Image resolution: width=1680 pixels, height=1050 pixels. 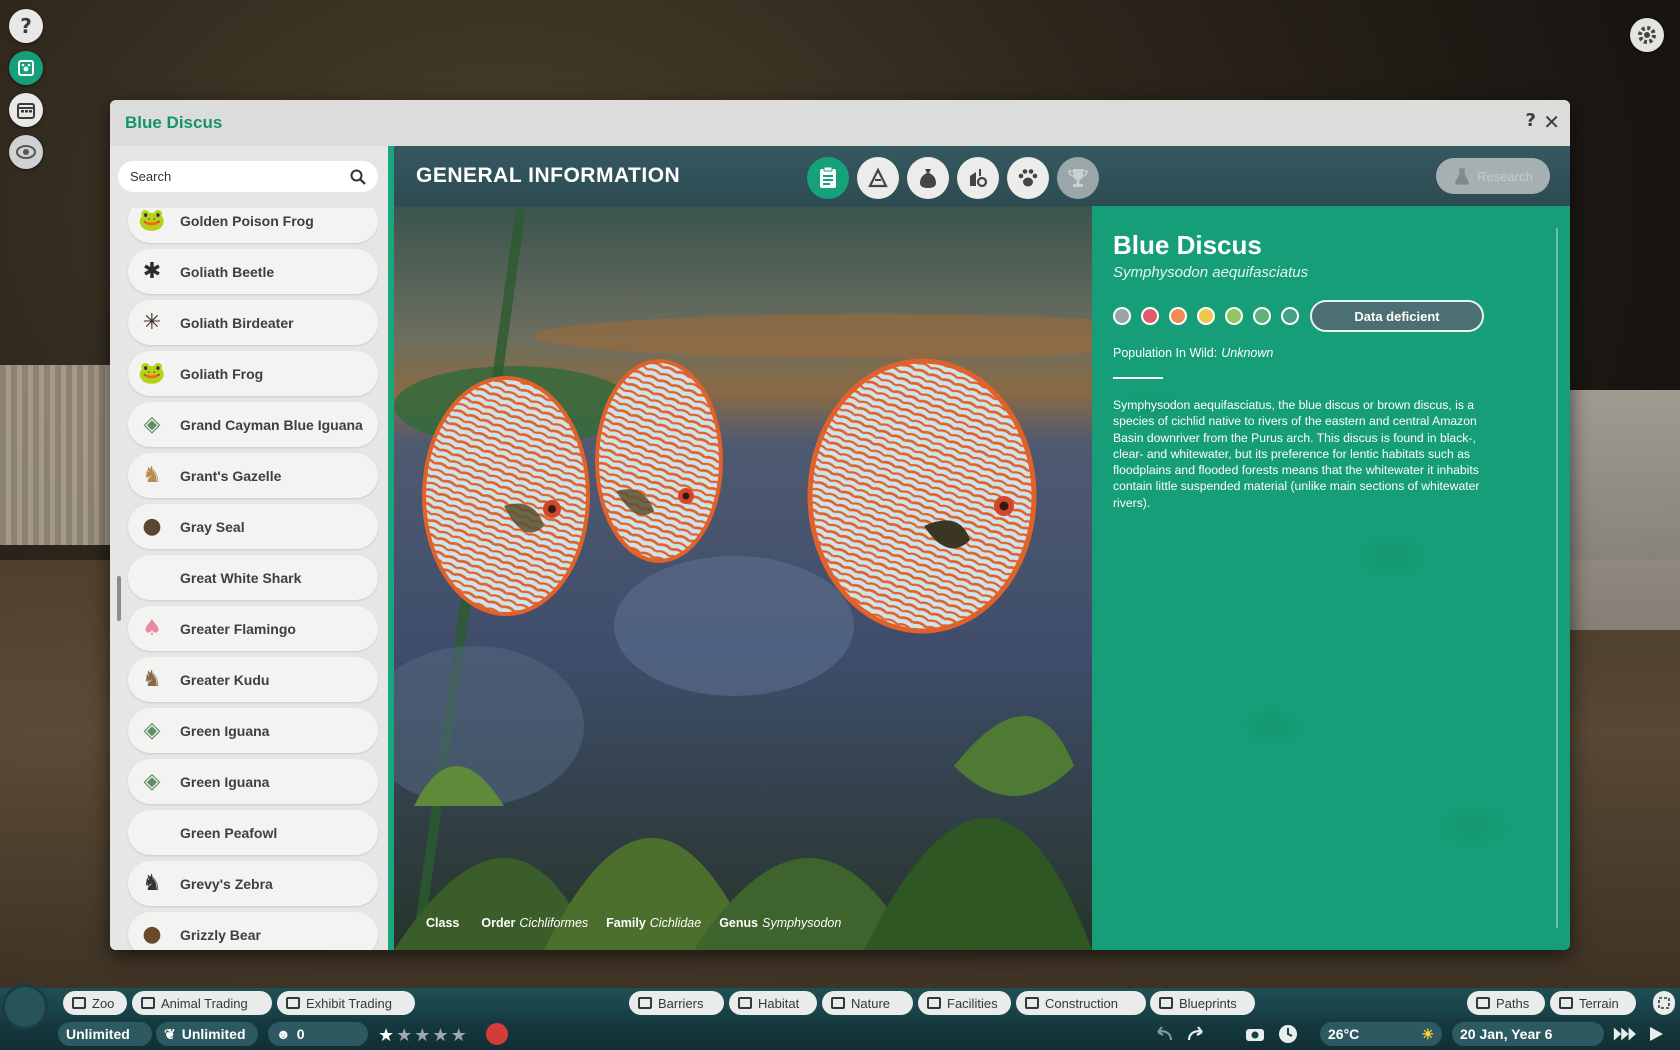 I want to click on conservation-status-scale, so click(x=1206, y=316).